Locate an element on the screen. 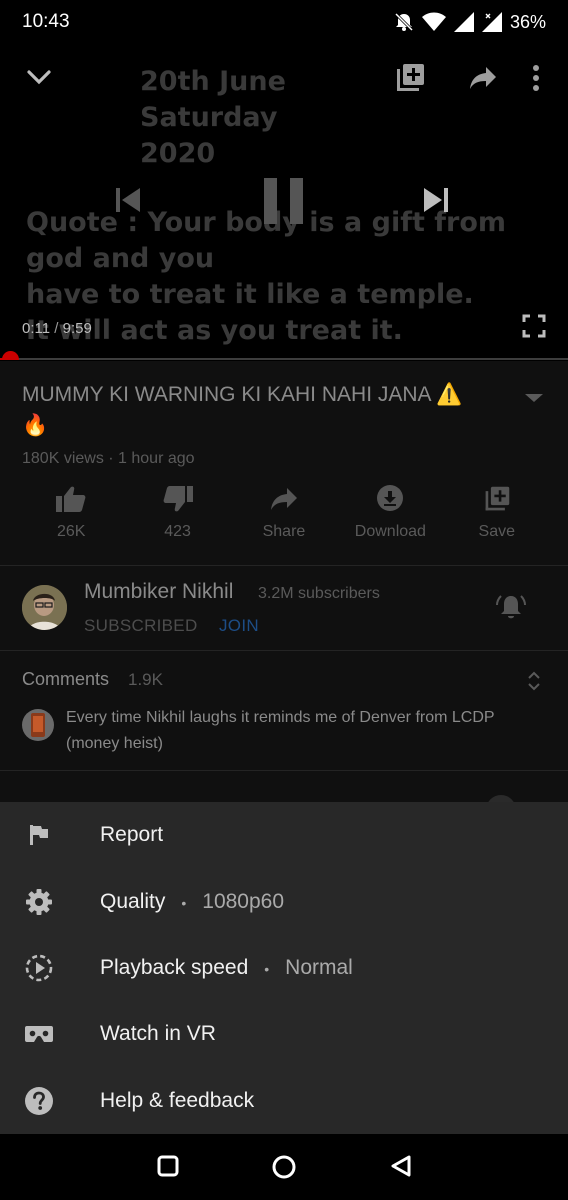 The image size is (568, 1200). signal-icon is located at coordinates (463, 22).